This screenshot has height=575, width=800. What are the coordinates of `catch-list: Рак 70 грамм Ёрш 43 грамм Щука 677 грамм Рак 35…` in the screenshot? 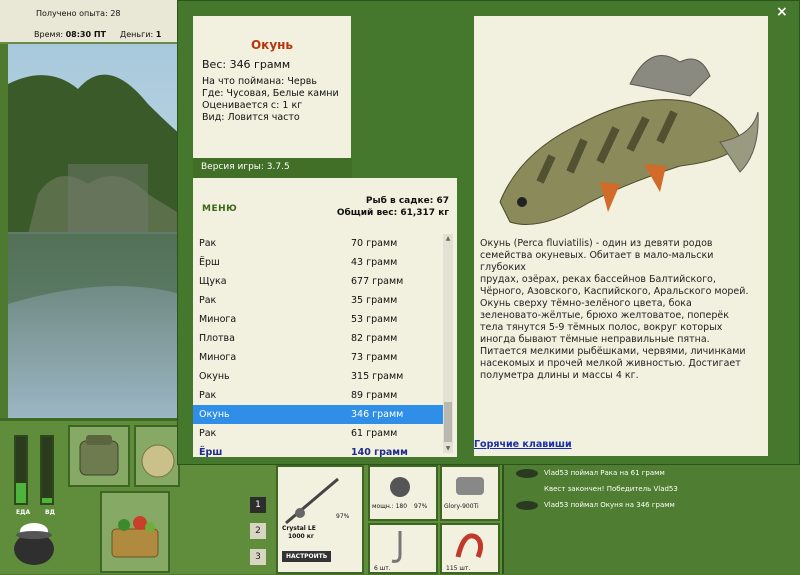 It's located at (318, 348).